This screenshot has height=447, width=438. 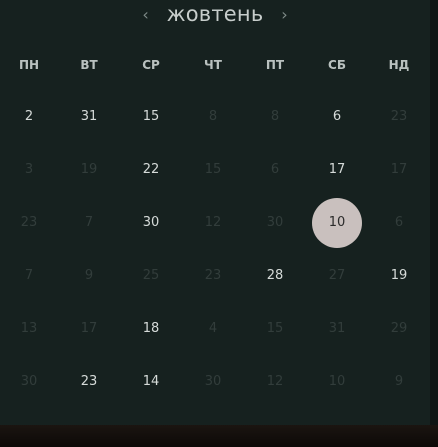 I want to click on day-cell: 25, so click(x=151, y=275).